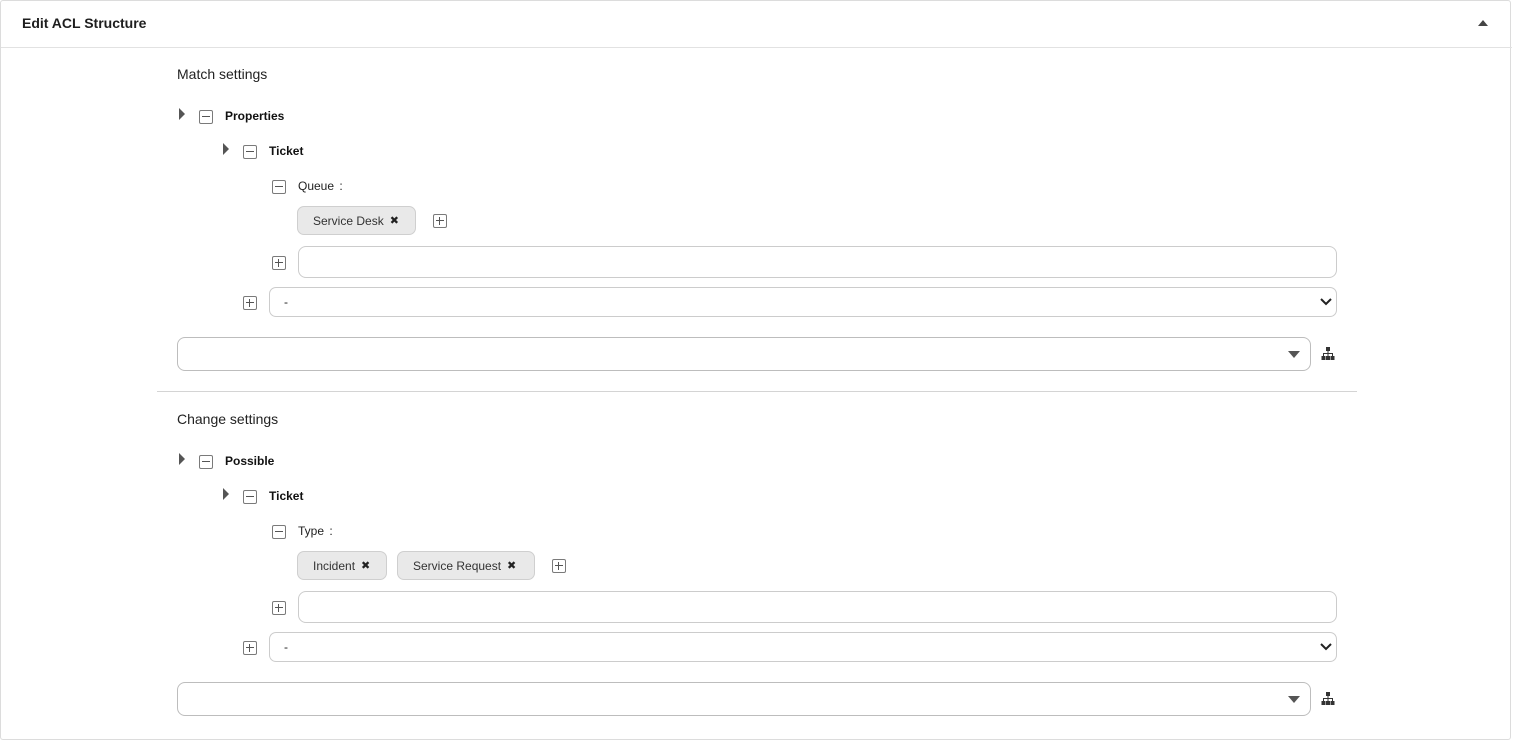  Describe the element at coordinates (286, 496) in the screenshot. I see `change-object-label: Ticket` at that location.